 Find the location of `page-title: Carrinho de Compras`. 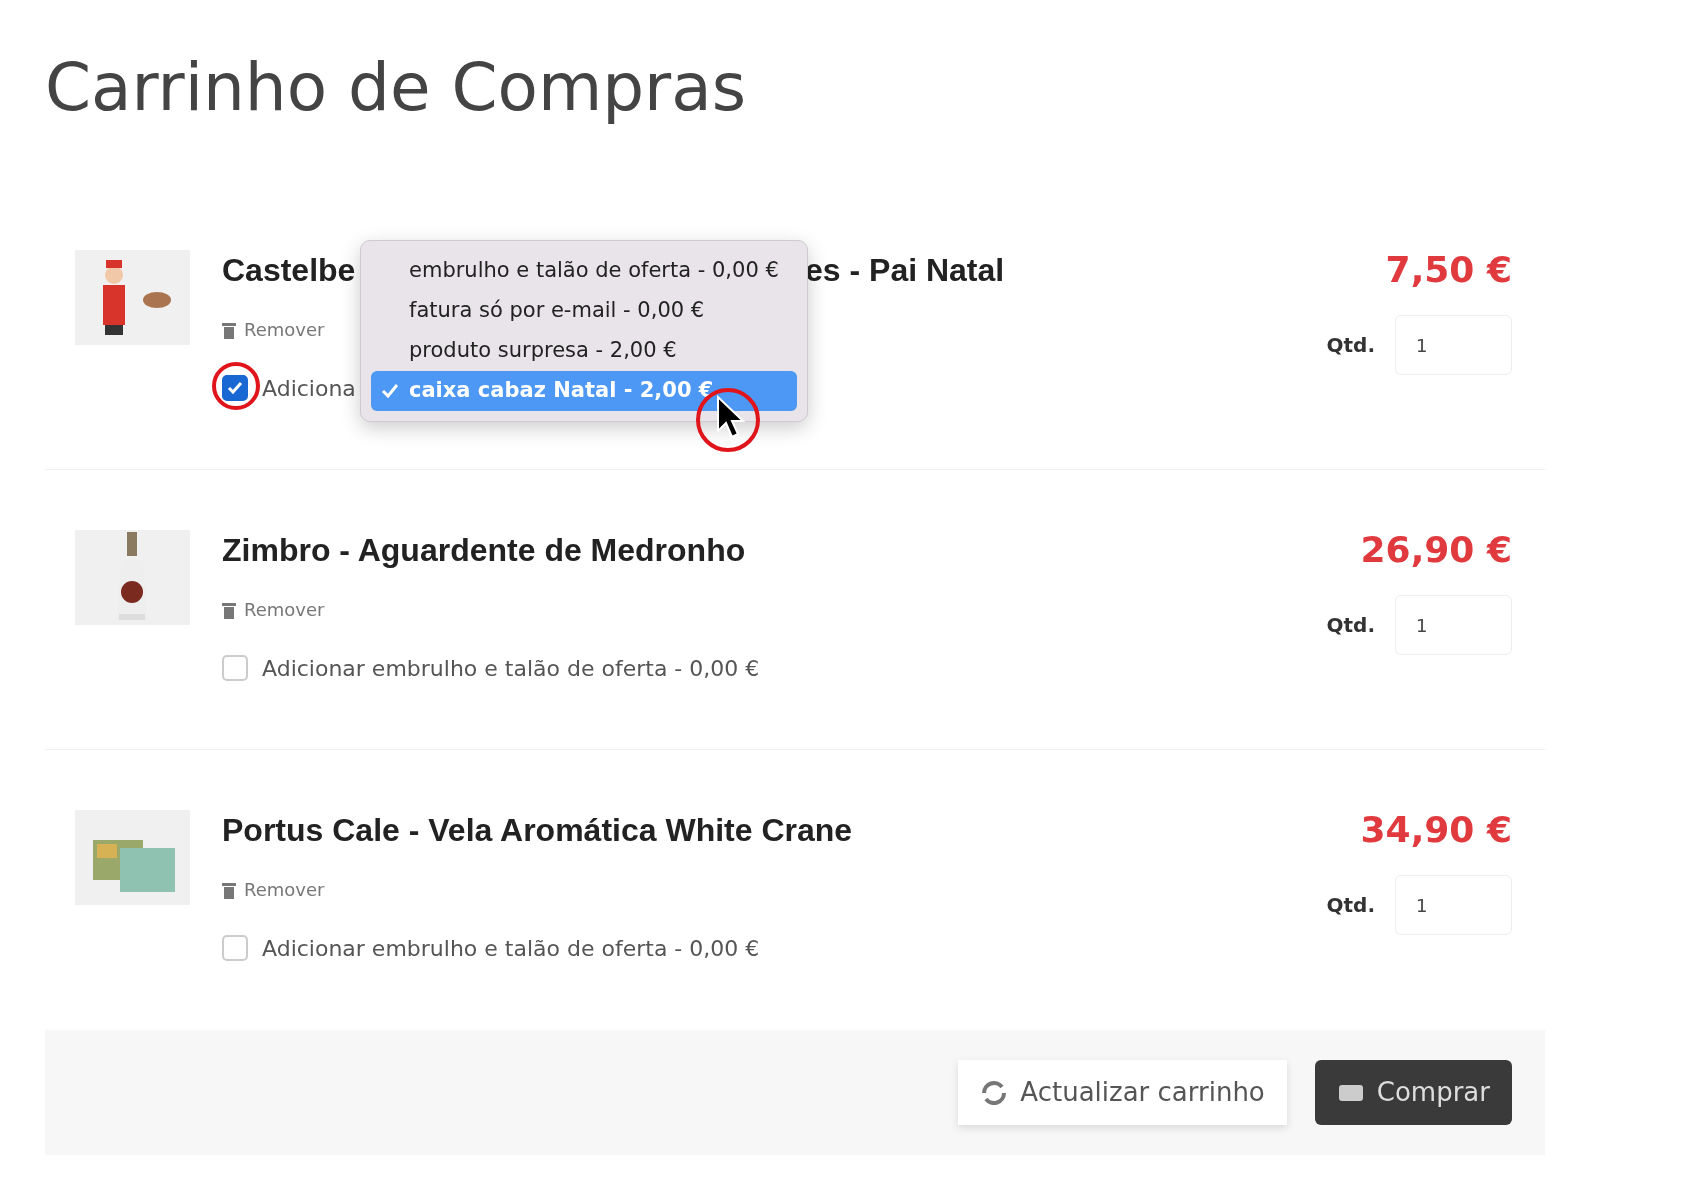

page-title: Carrinho de Compras is located at coordinates (396, 88).